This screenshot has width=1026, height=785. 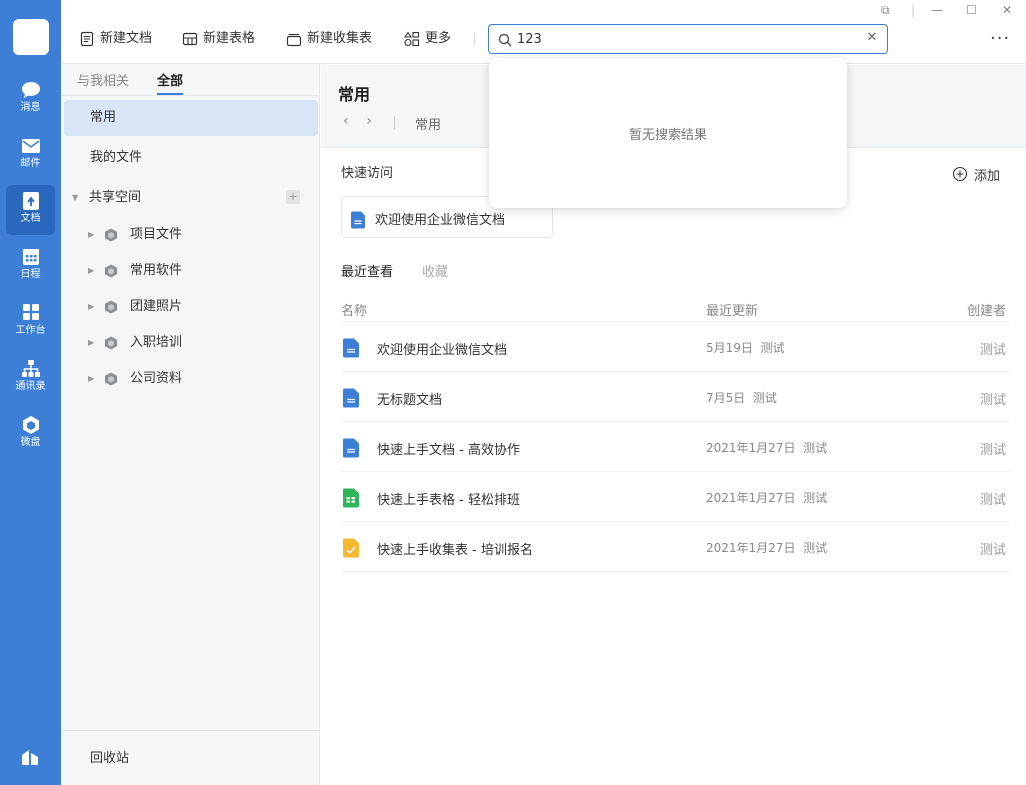 I want to click on page-title: 常用, so click(x=354, y=94).